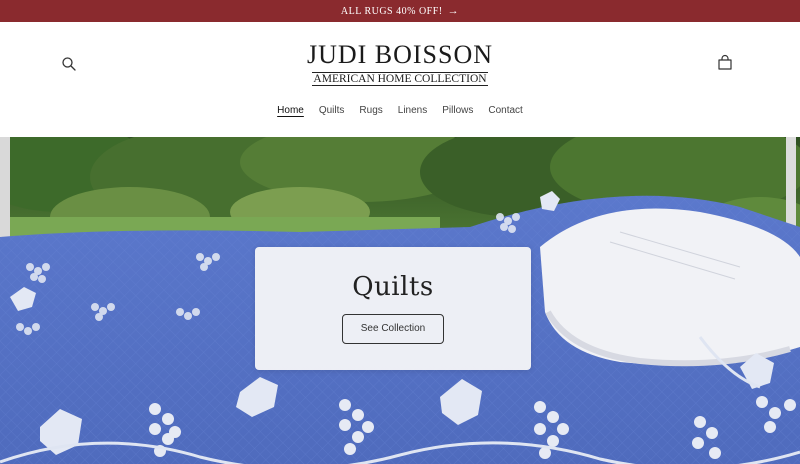 This screenshot has height=464, width=800. Describe the element at coordinates (332, 121) in the screenshot. I see `nav-item-quilts: Quilts` at that location.